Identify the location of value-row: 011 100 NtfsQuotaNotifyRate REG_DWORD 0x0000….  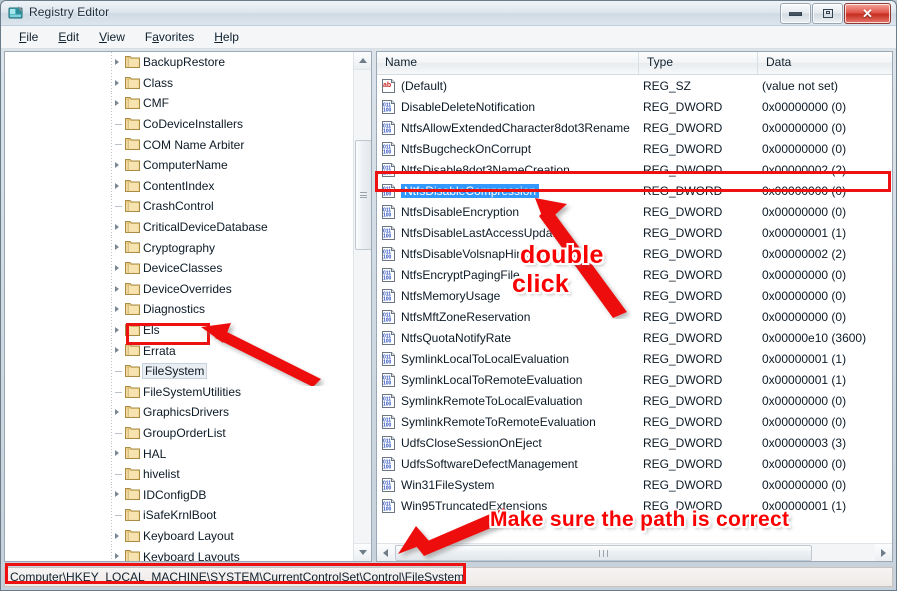
(634, 337).